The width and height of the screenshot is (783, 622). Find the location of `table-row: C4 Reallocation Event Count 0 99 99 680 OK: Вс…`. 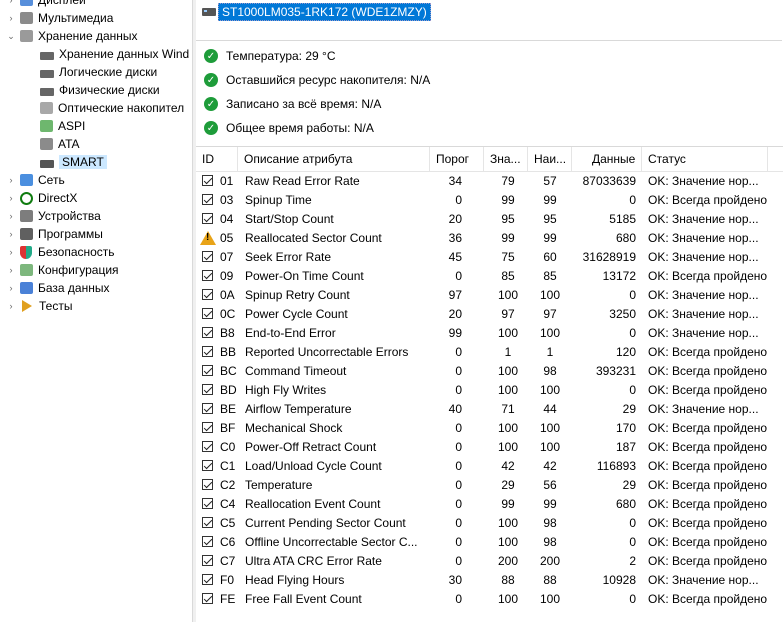

table-row: C4 Reallocation Event Count 0 99 99 680 OK: Вс… is located at coordinates (489, 504).